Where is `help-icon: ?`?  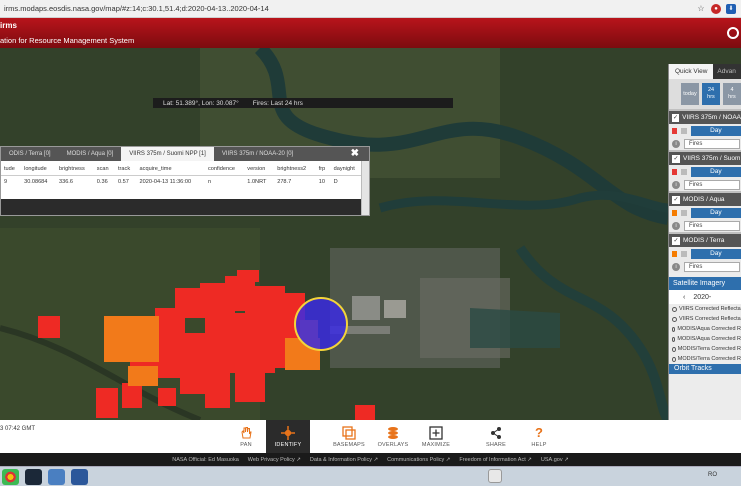 help-icon: ? is located at coordinates (539, 432).